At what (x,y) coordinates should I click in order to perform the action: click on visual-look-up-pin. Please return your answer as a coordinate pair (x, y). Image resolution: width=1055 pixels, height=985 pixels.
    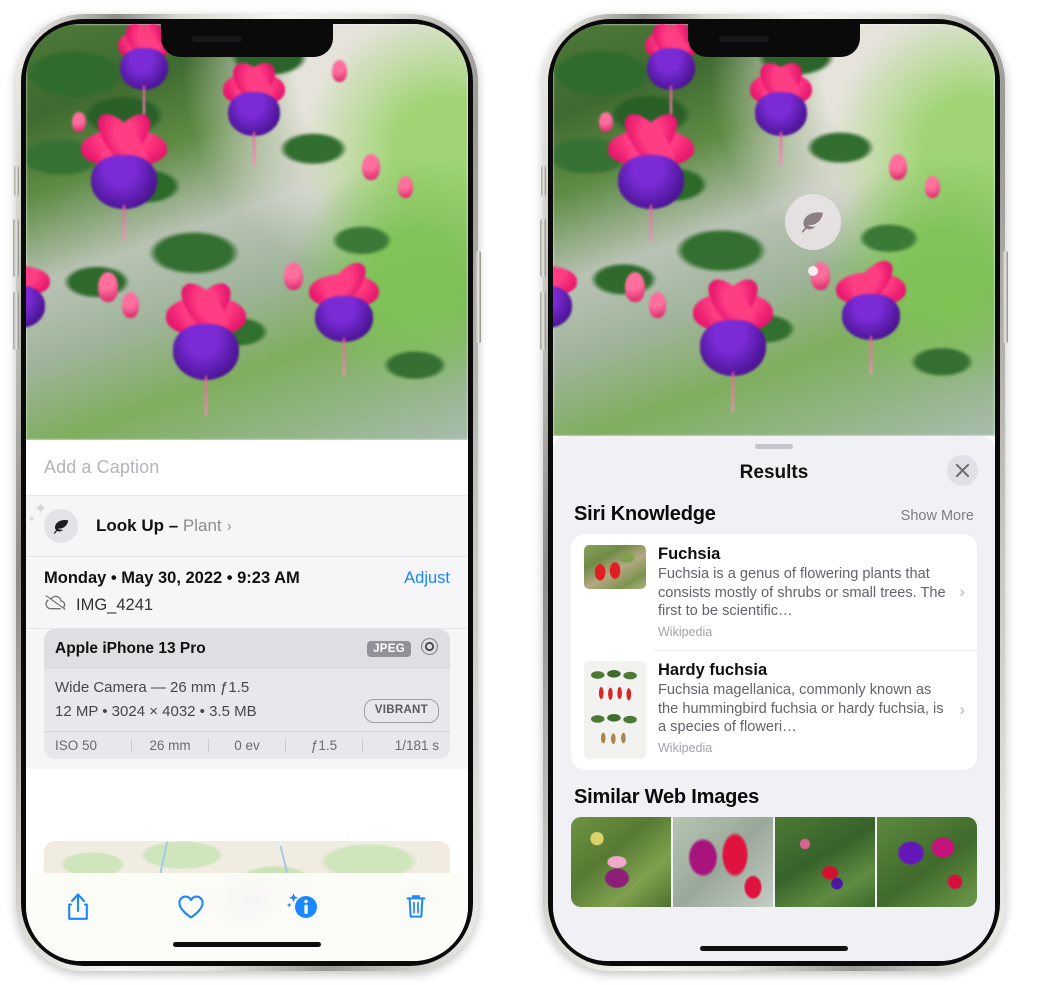
    Looking at the image, I should click on (813, 235).